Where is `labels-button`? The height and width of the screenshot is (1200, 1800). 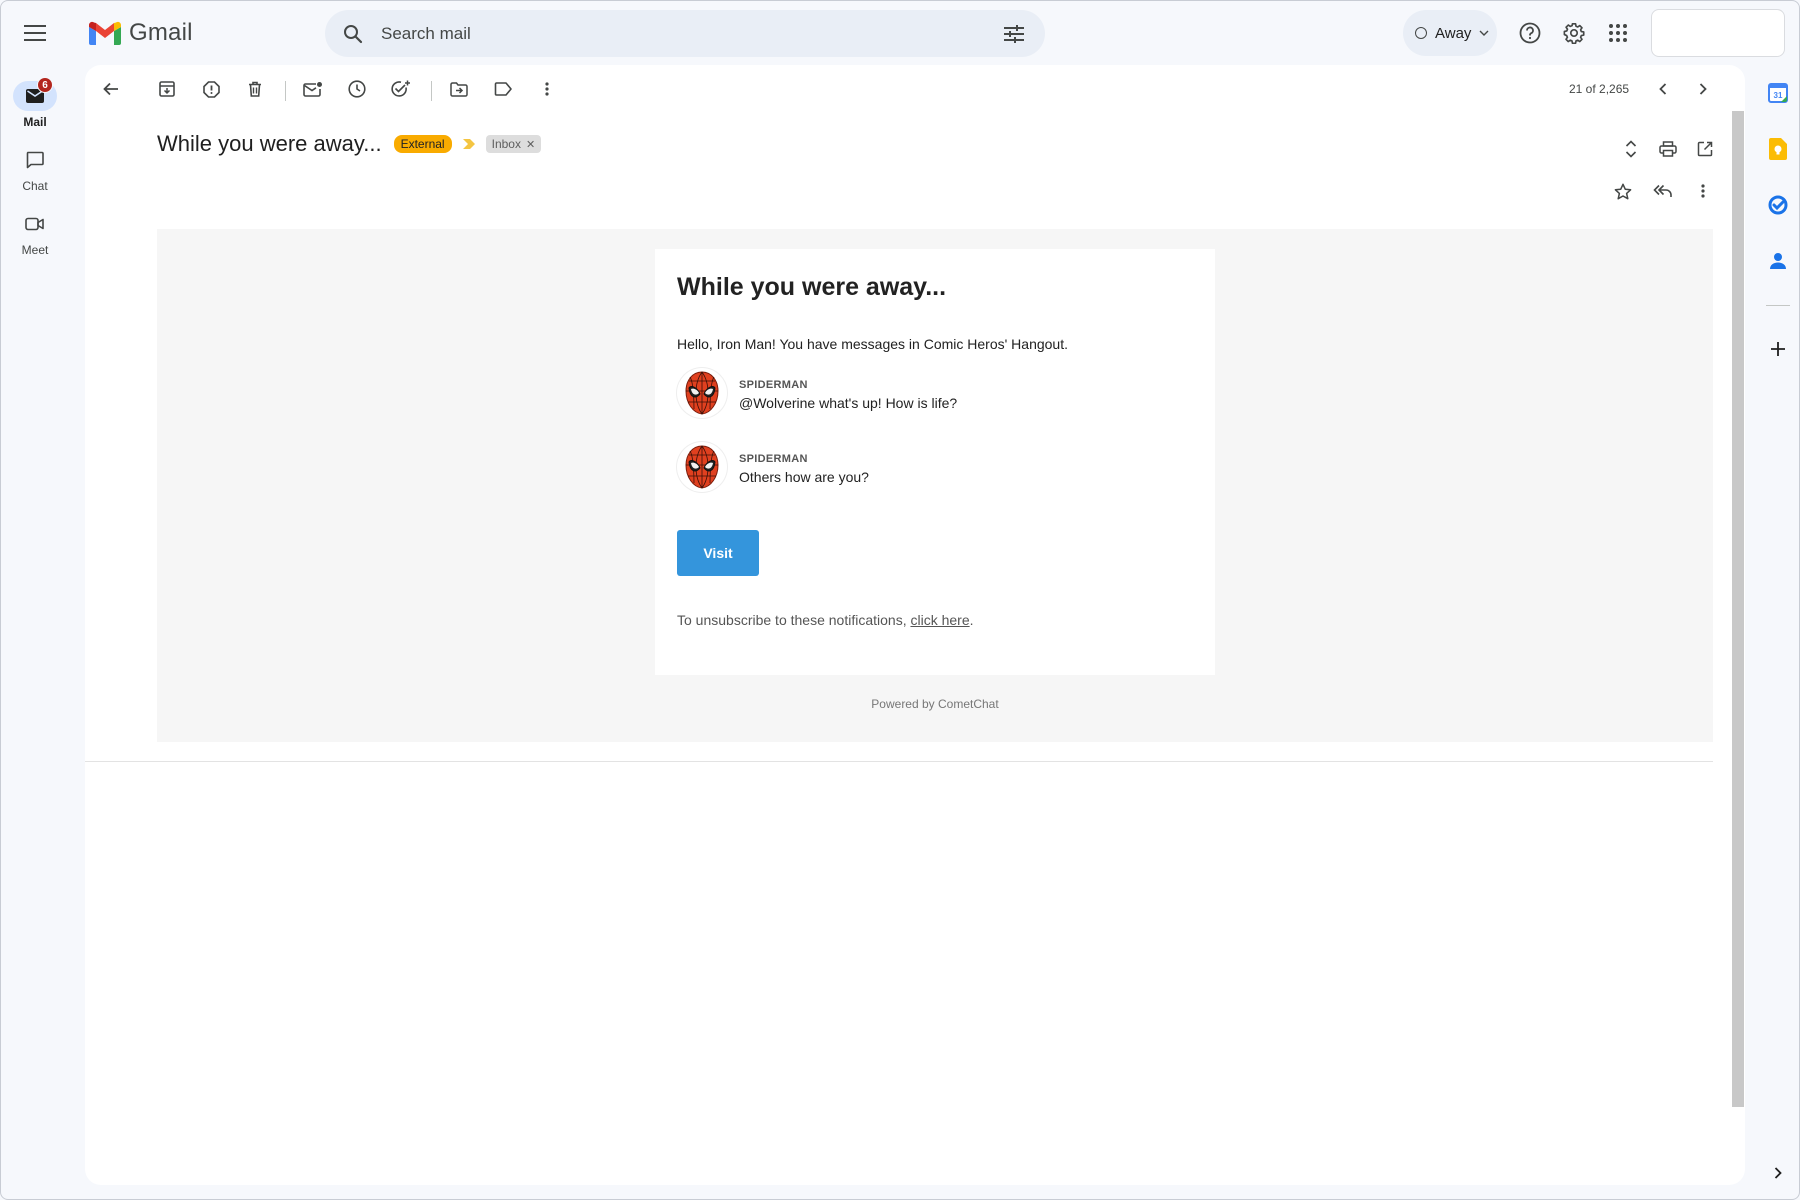
labels-button is located at coordinates (503, 89).